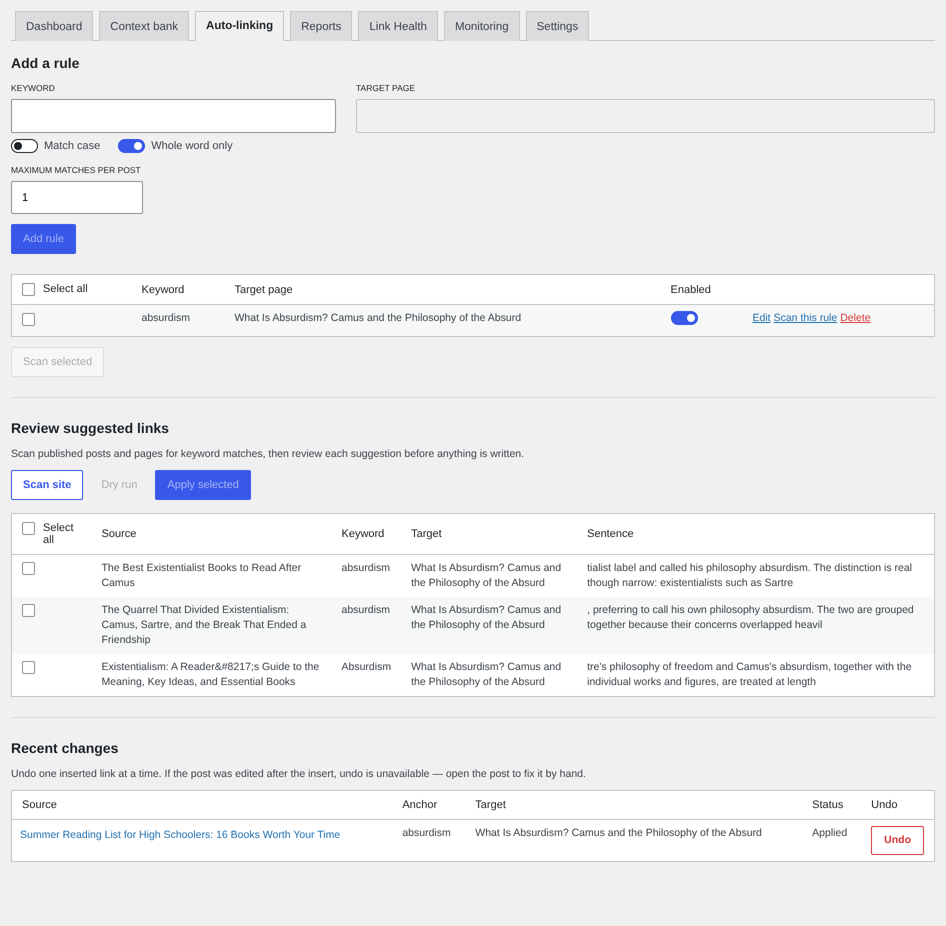  I want to click on action-link: Edit, so click(761, 318).